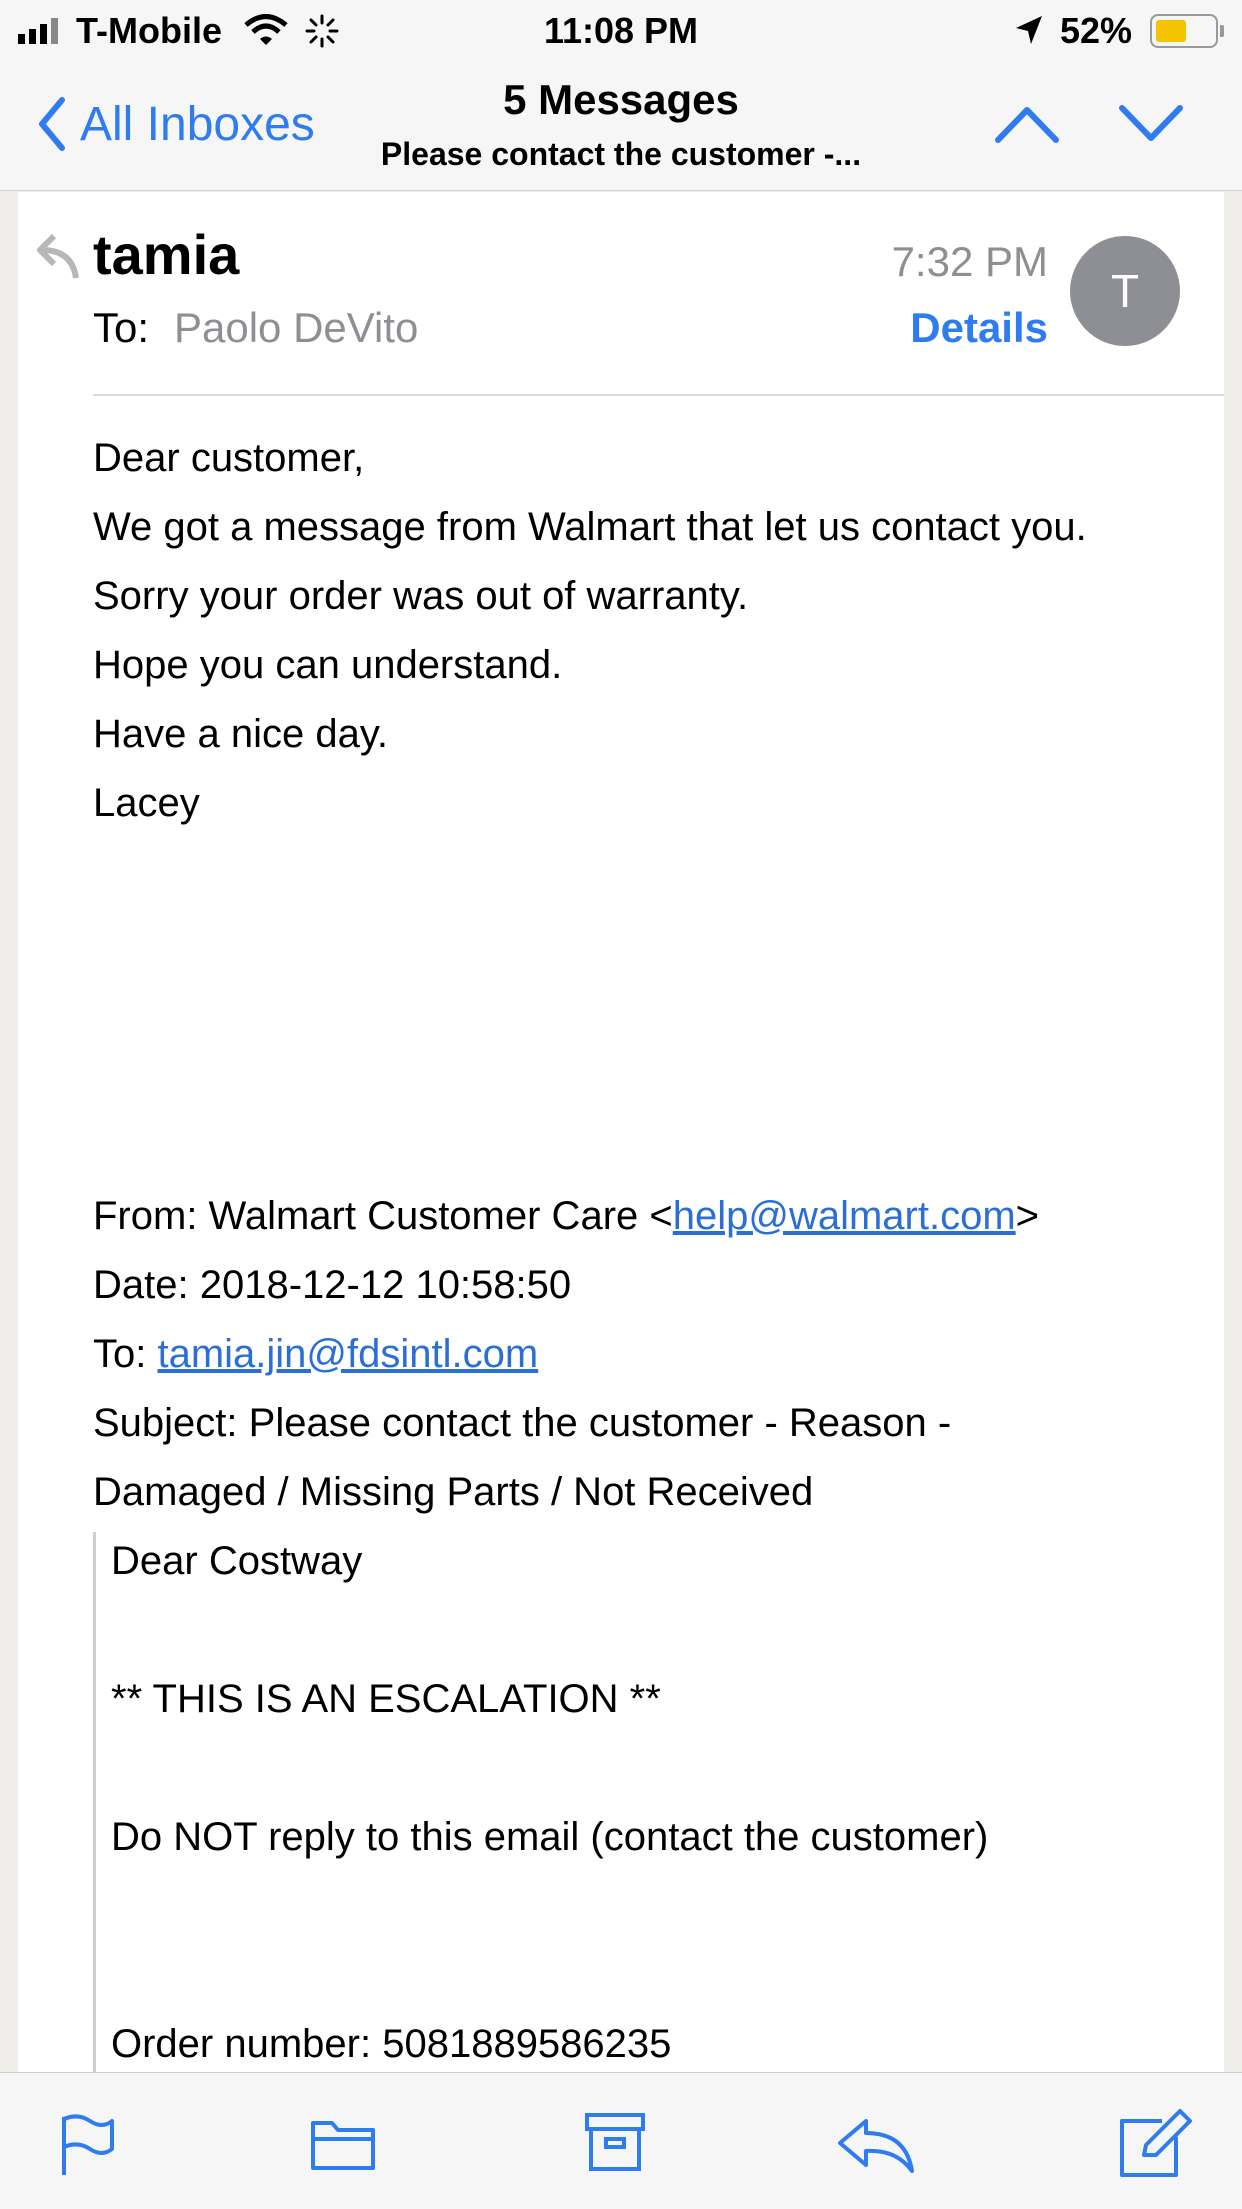  Describe the element at coordinates (1187, 31) in the screenshot. I see `battery-icon` at that location.